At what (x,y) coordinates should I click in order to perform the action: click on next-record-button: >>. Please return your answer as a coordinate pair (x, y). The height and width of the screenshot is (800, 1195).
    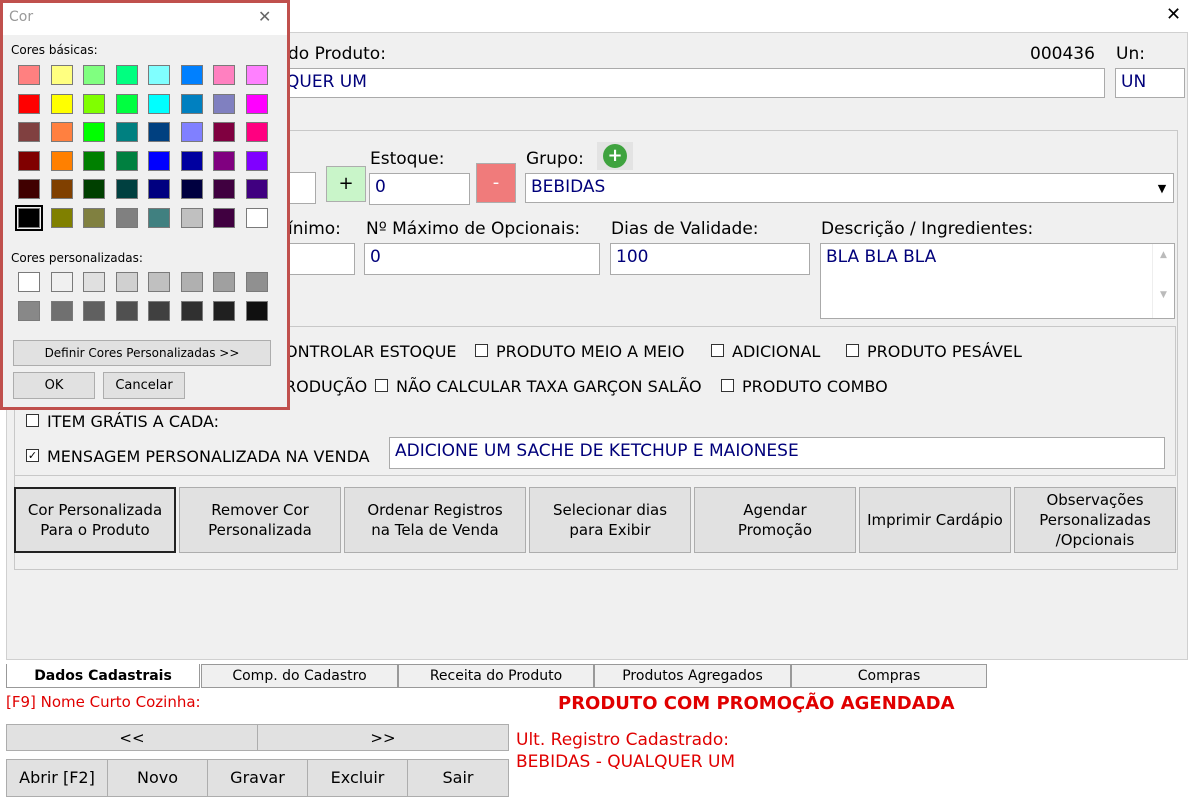
    Looking at the image, I should click on (383, 737).